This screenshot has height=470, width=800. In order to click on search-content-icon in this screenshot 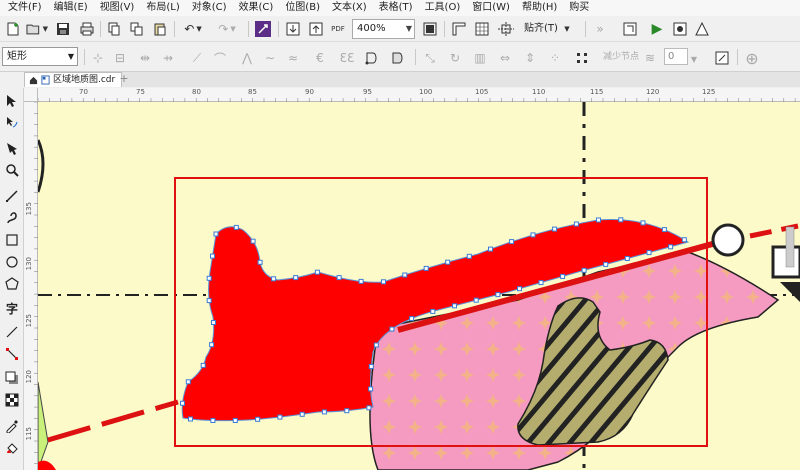, I will do `click(263, 29)`.